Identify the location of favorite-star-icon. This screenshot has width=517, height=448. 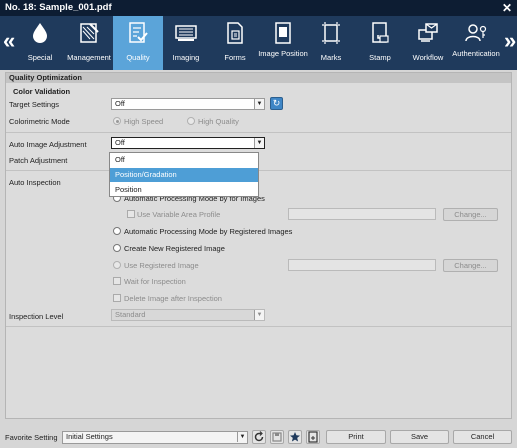
(295, 437).